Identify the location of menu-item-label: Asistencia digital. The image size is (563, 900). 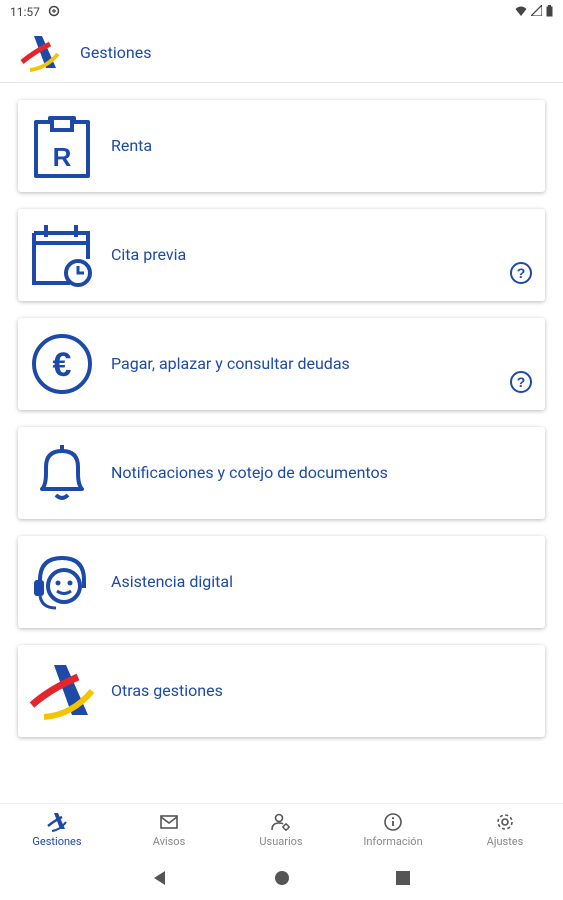
(172, 581).